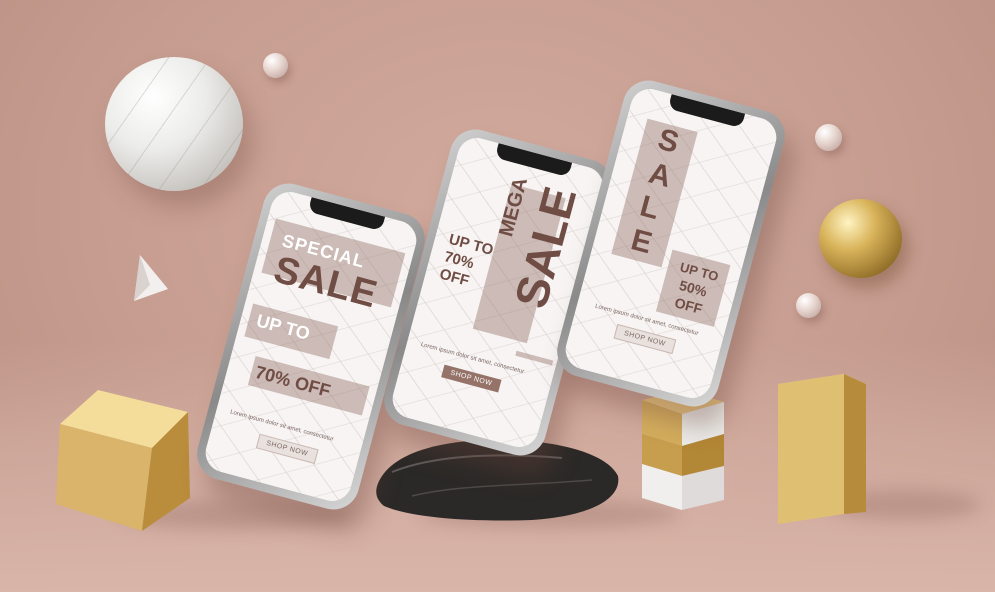  I want to click on gold-box, so click(822, 449).